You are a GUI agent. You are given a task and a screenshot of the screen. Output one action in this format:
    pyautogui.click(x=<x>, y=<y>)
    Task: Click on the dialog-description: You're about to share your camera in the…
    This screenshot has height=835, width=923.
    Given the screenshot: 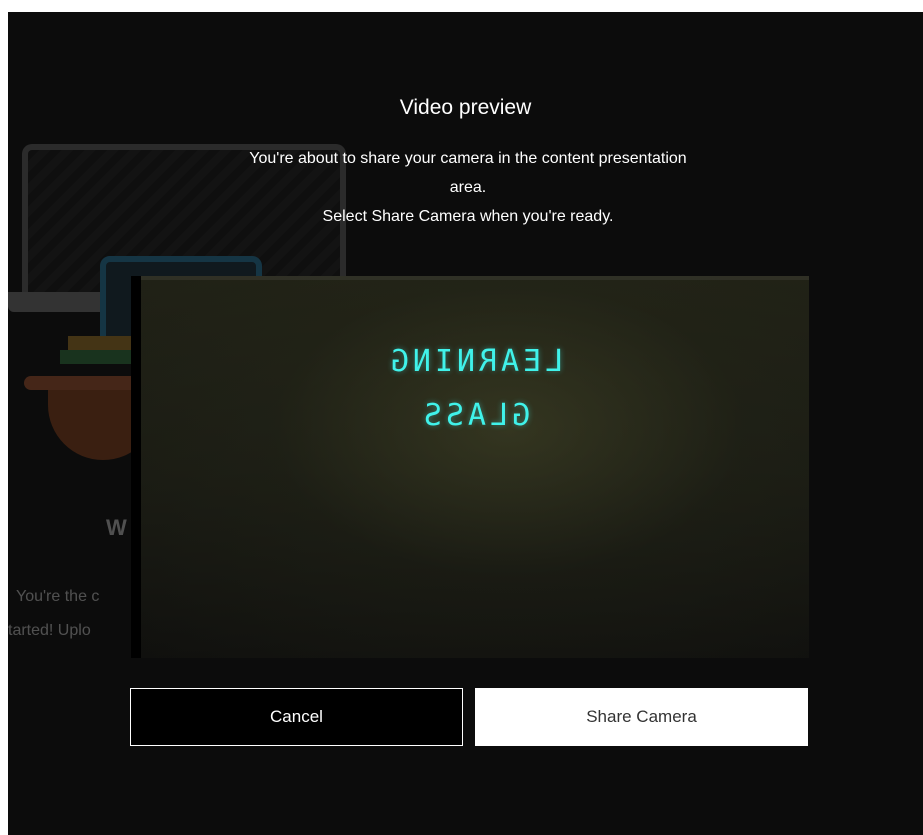 What is the action you would take?
    pyautogui.click(x=468, y=187)
    